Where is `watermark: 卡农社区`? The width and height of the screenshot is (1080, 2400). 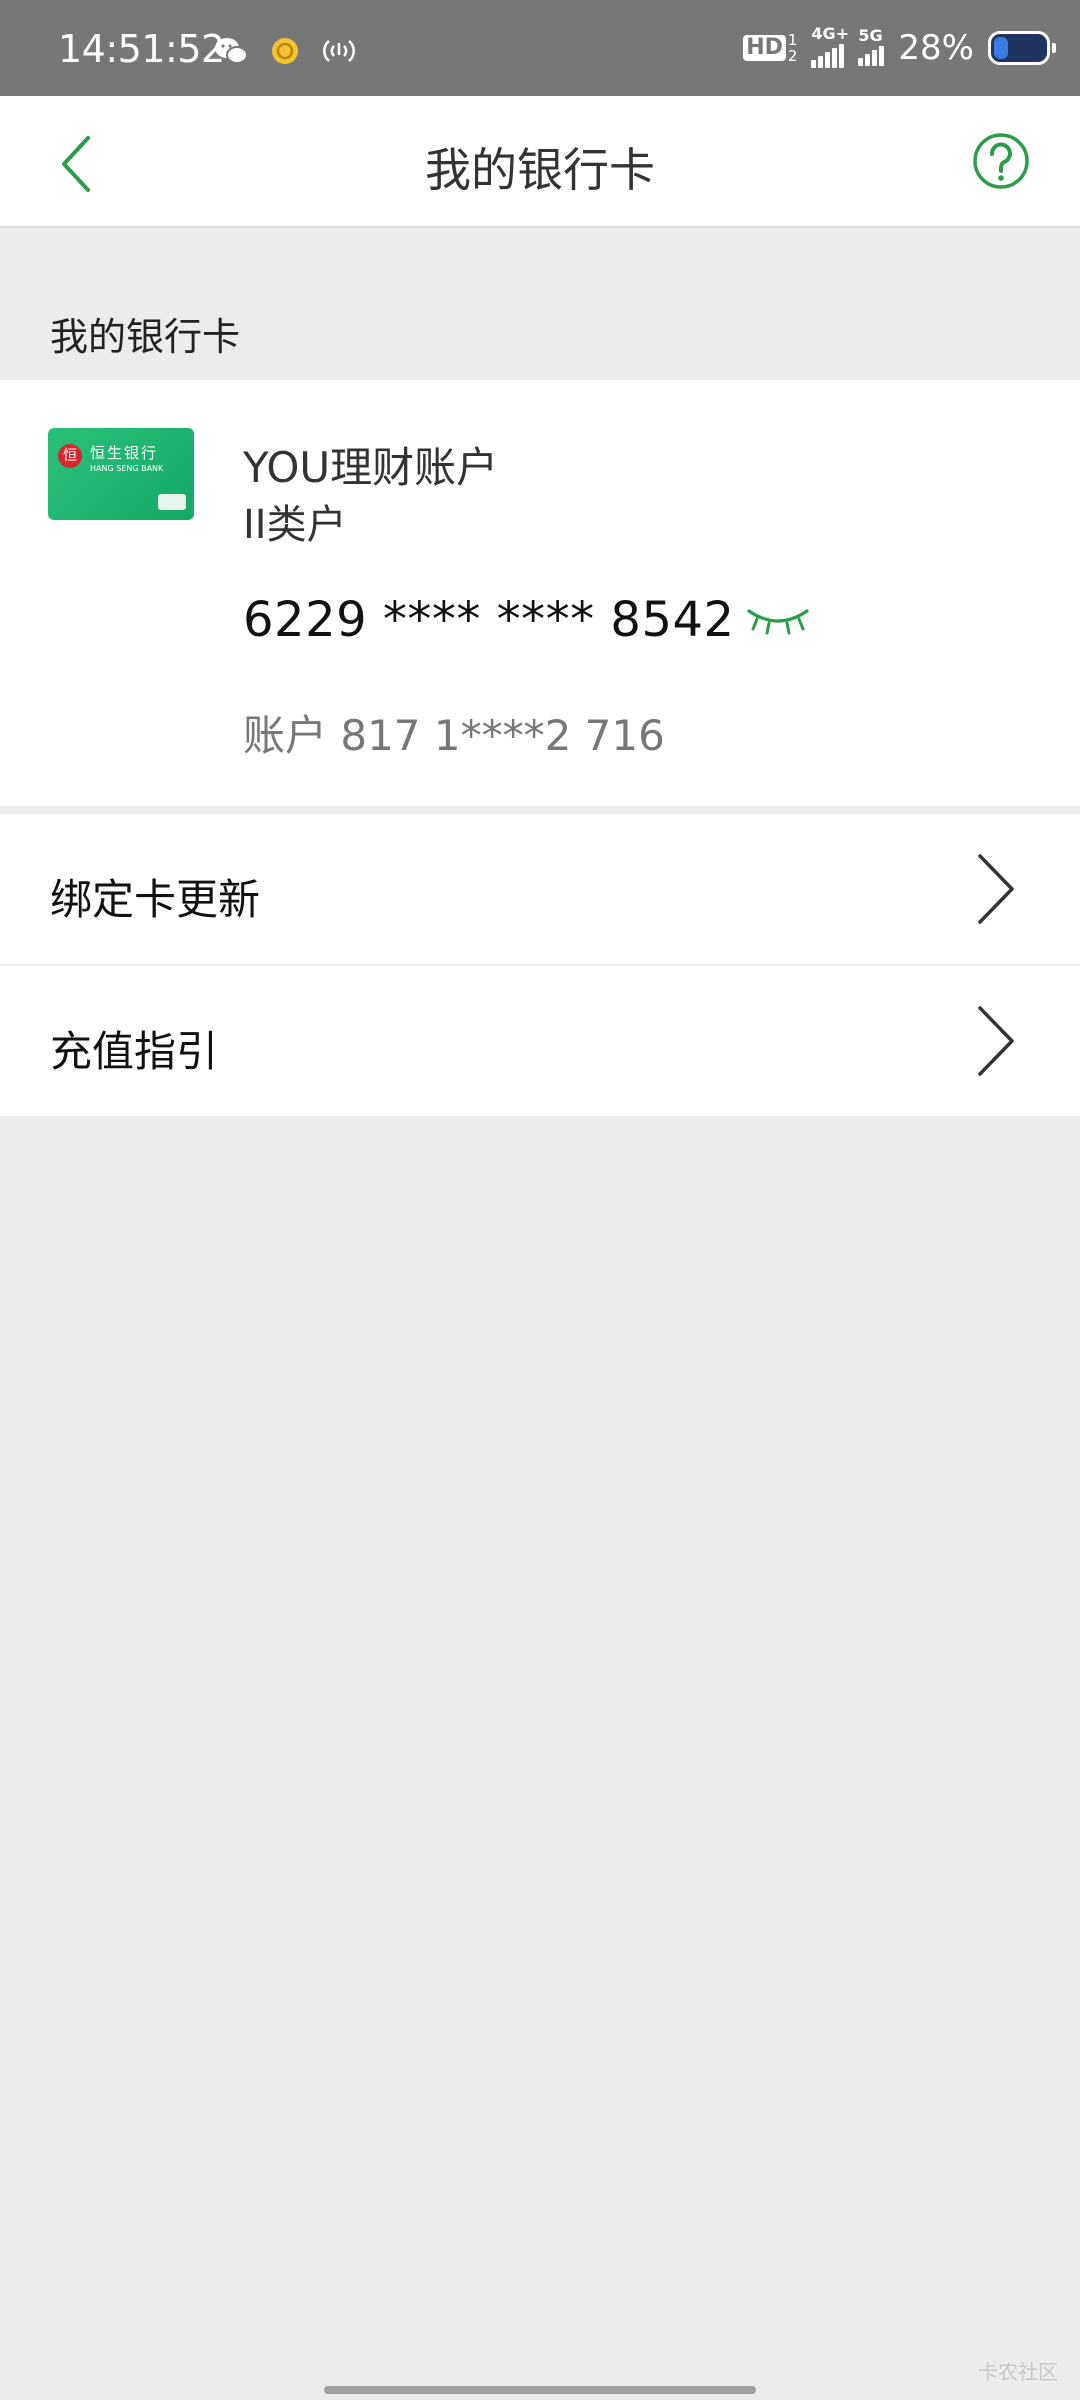
watermark: 卡农社区 is located at coordinates (1018, 2372).